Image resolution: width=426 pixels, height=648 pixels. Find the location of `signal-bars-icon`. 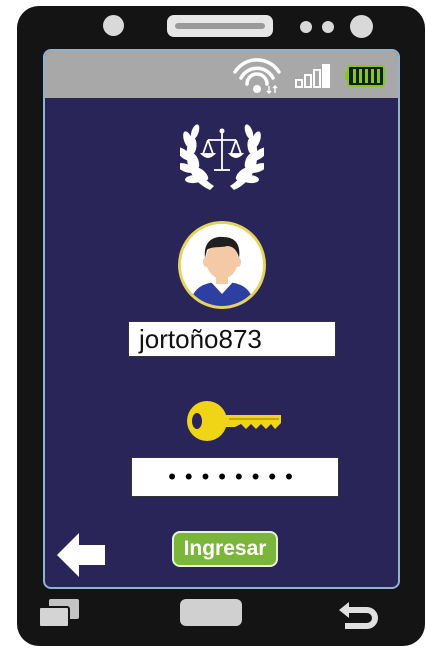

signal-bars-icon is located at coordinates (312, 76).